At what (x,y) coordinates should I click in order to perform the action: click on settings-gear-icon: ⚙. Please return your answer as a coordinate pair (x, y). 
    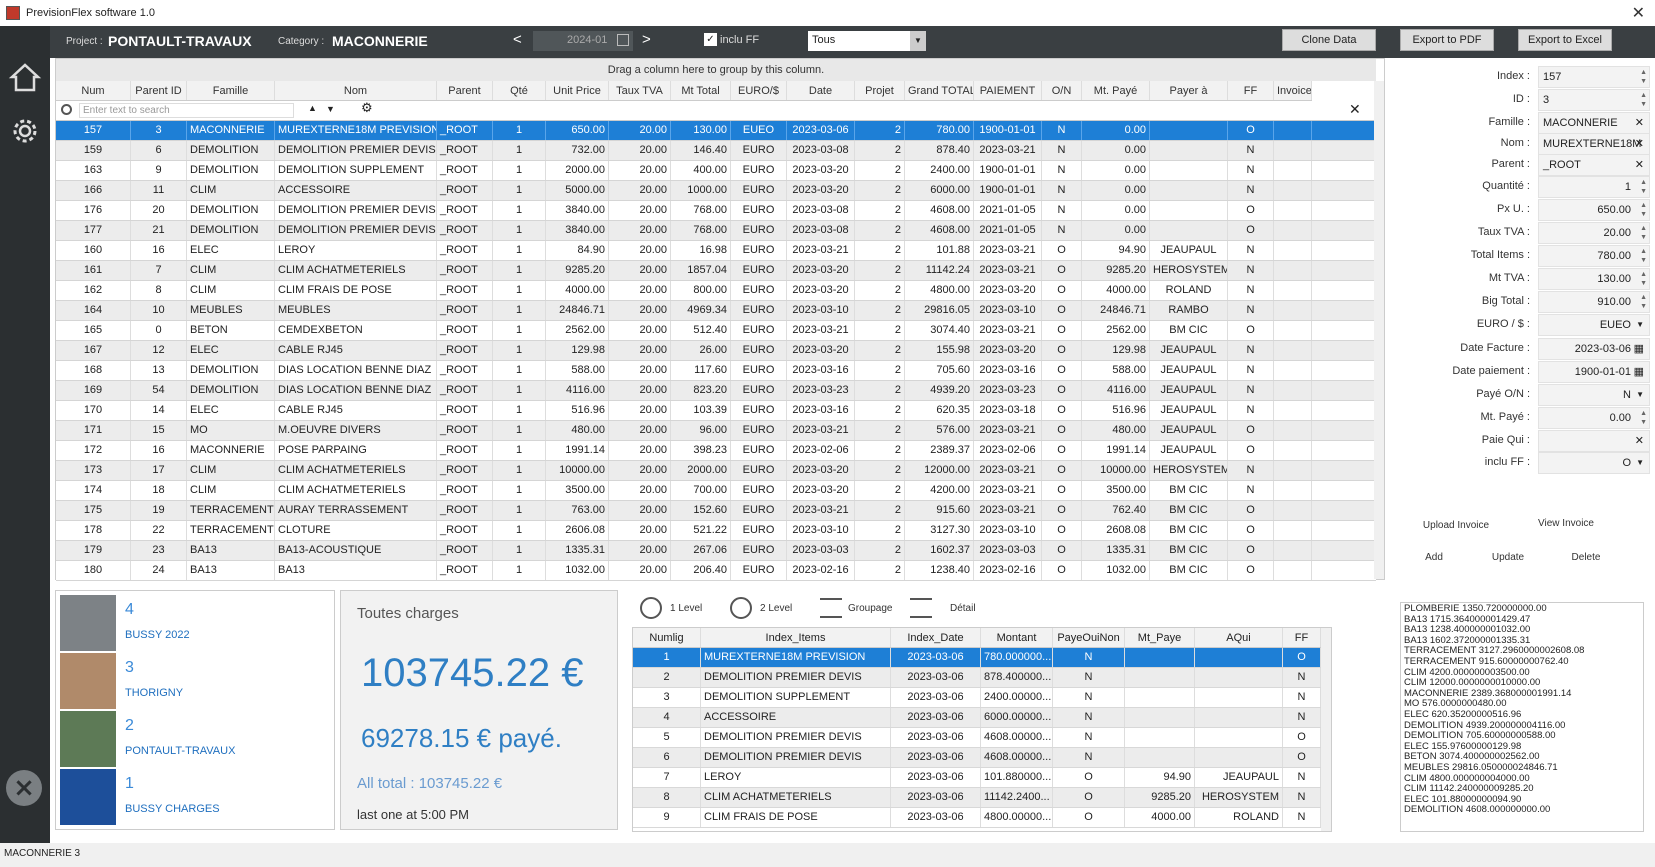
    Looking at the image, I should click on (367, 108).